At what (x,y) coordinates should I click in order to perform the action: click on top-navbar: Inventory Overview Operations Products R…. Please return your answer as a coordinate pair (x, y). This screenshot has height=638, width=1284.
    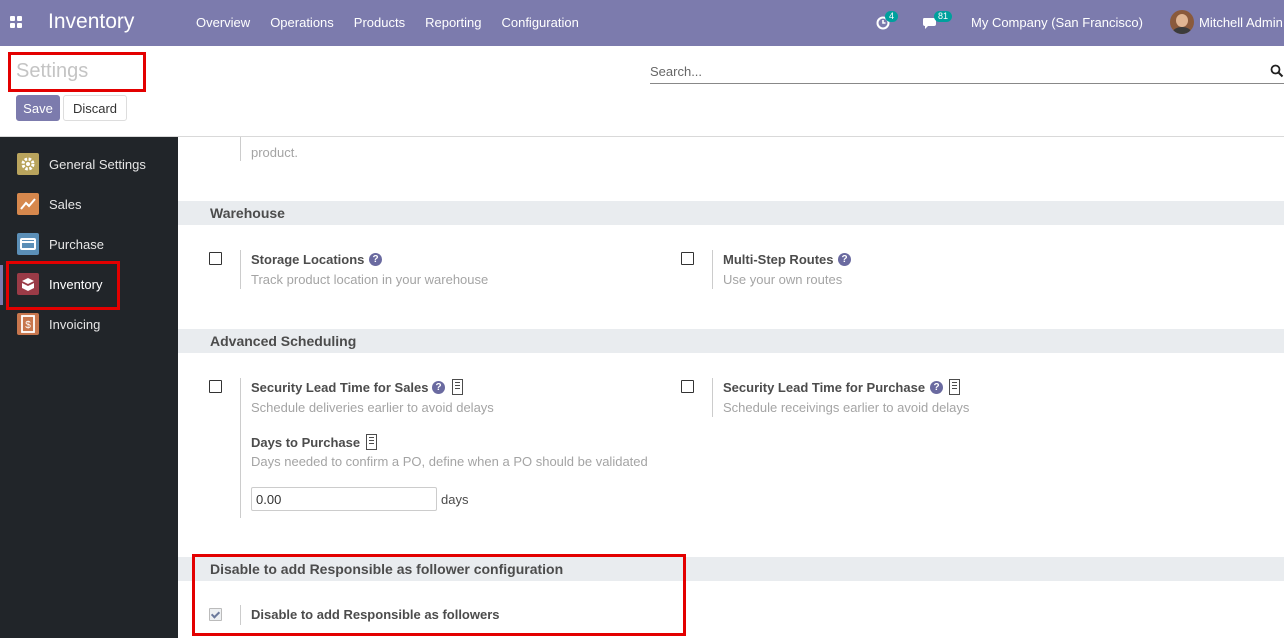
    Looking at the image, I should click on (642, 23).